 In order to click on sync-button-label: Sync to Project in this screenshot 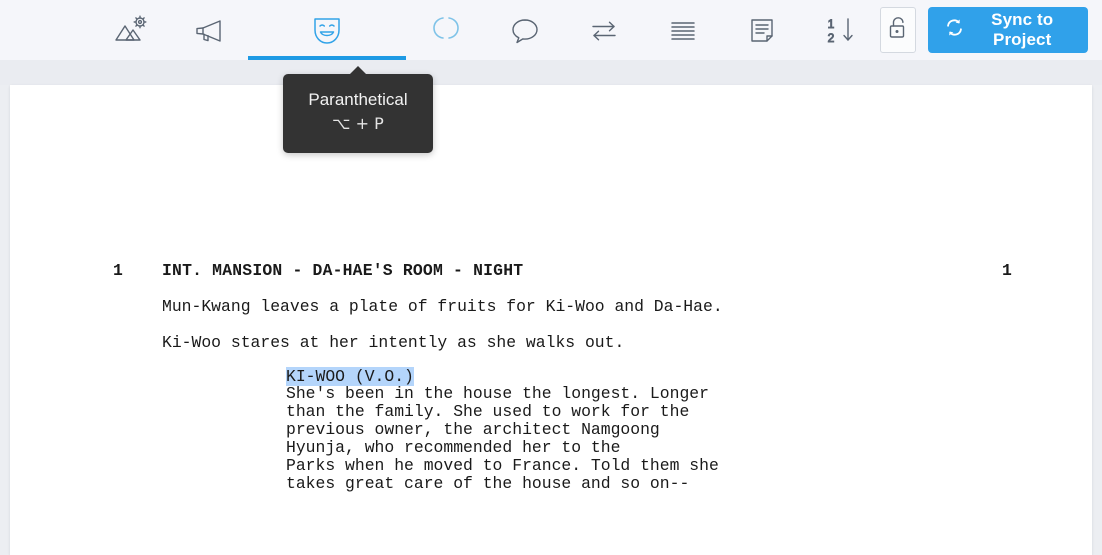, I will do `click(1022, 29)`.